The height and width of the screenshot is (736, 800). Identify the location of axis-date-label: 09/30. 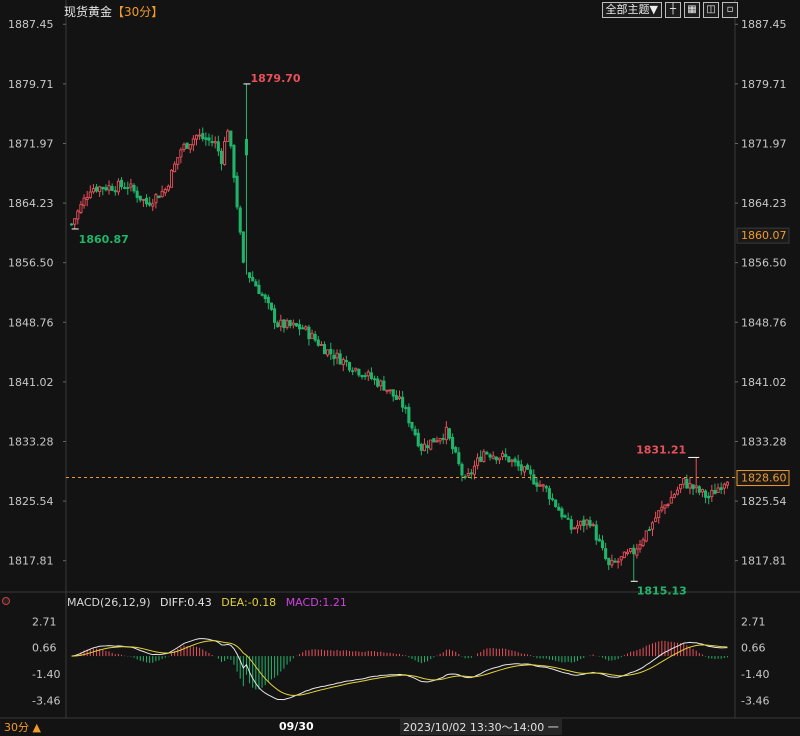
(296, 726).